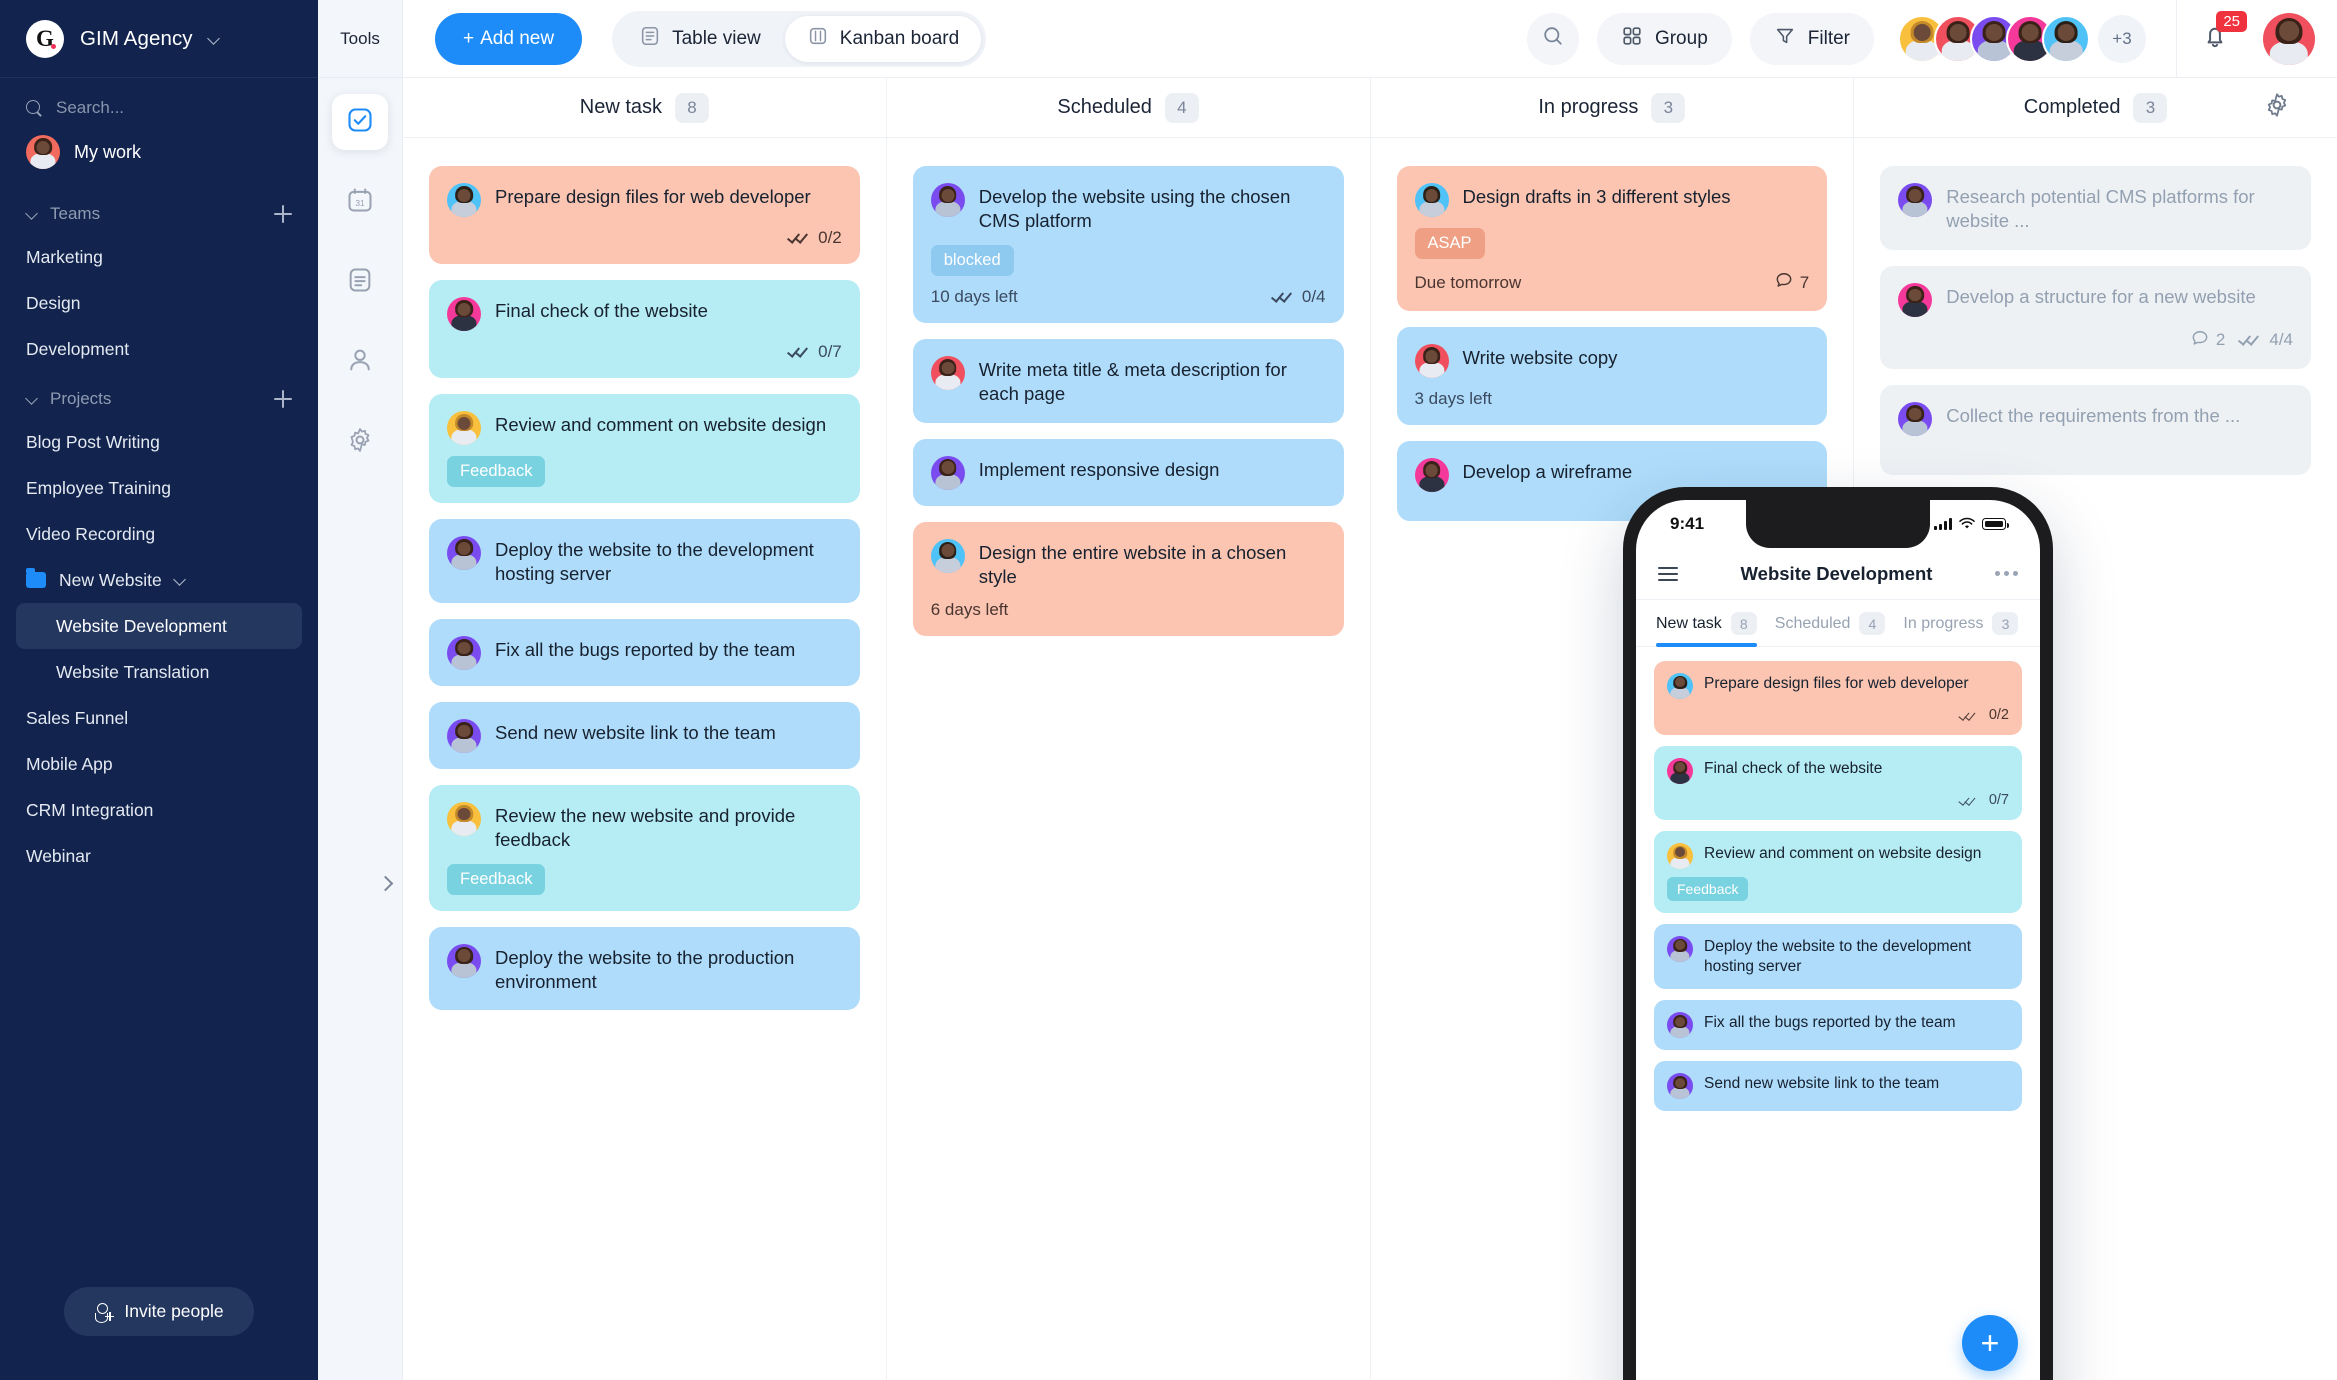  I want to click on tab-table-view: Table view, so click(700, 39).